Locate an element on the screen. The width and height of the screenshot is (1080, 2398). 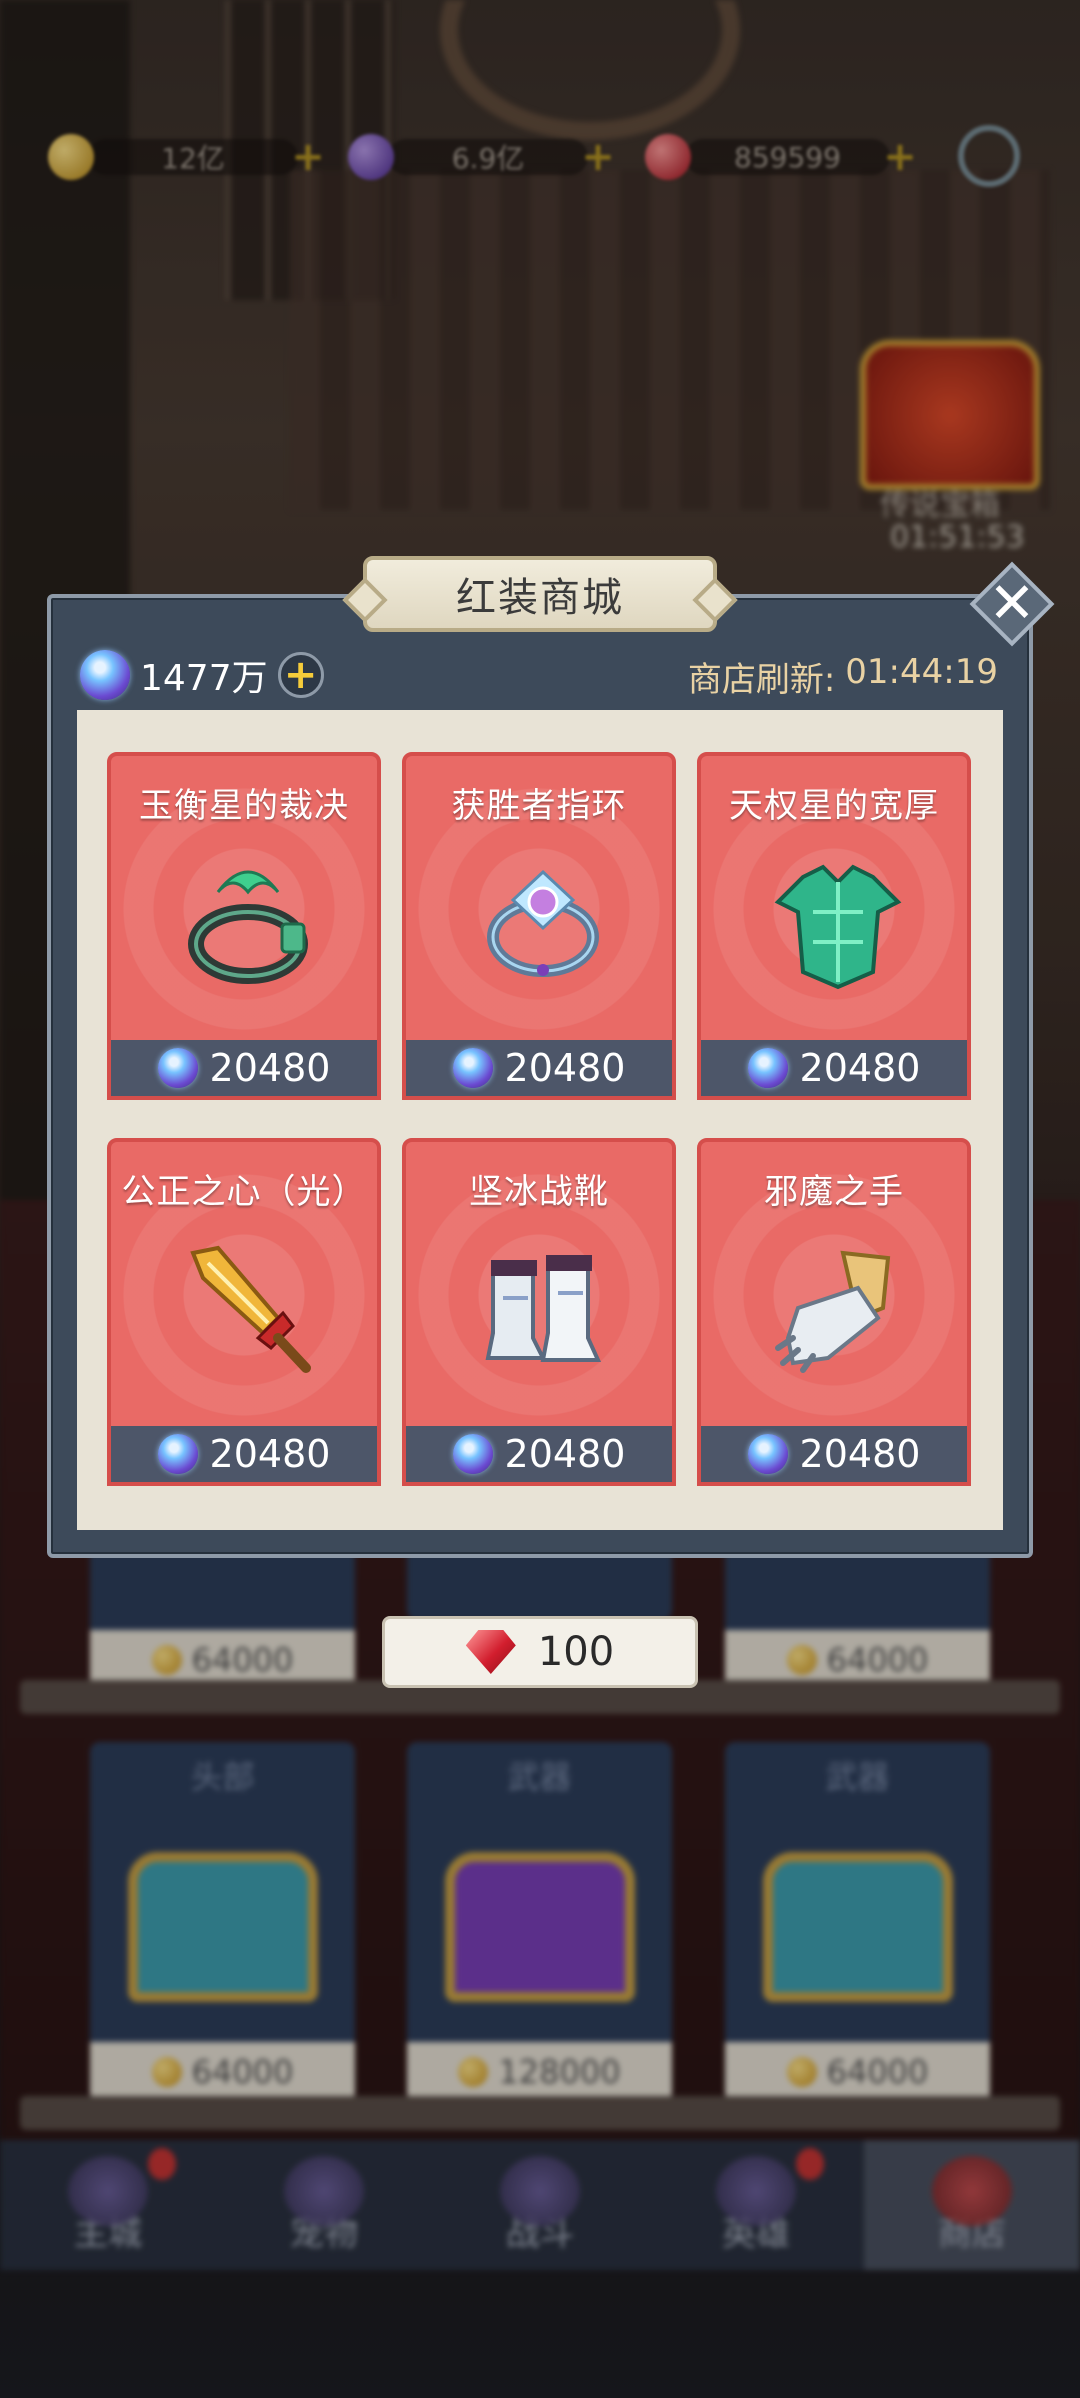
item-name: 邪魔之手 is located at coordinates (834, 1192).